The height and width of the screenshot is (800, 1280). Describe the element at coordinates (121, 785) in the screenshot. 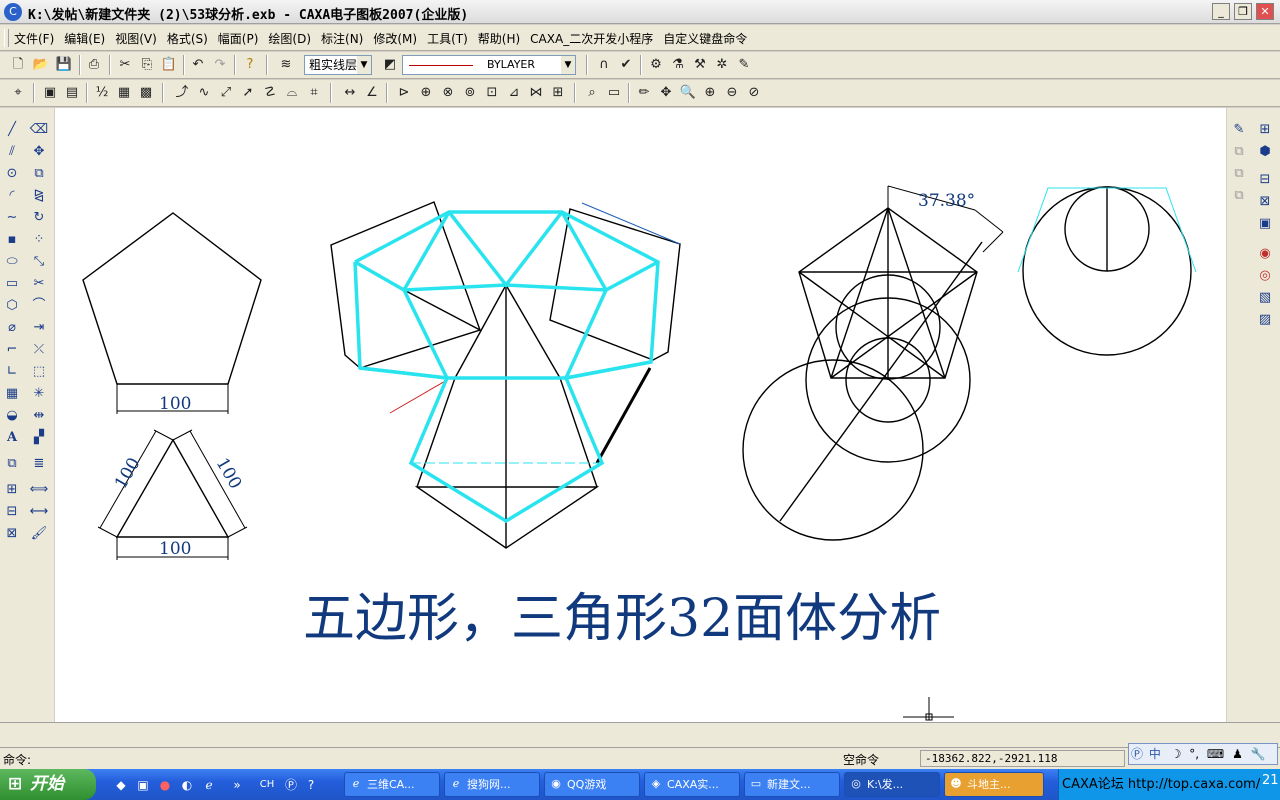

I see `quicklaunch-a-icon: ◆` at that location.